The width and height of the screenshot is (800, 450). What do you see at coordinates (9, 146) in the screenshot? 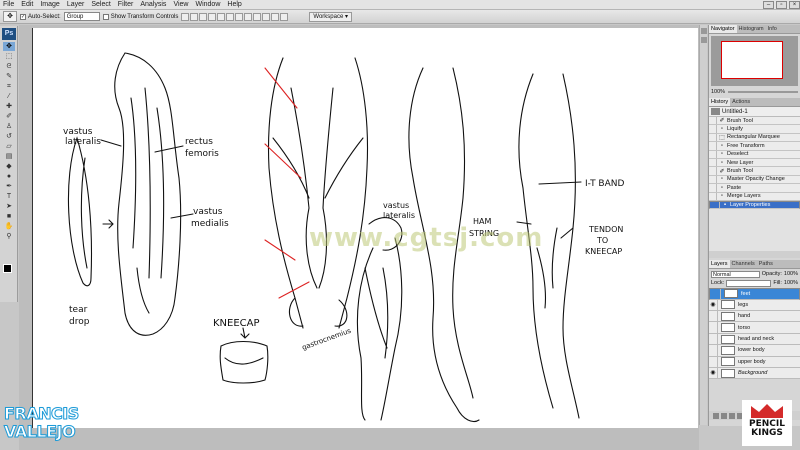
I see `eraser-tool-icon: ▱` at bounding box center [9, 146].